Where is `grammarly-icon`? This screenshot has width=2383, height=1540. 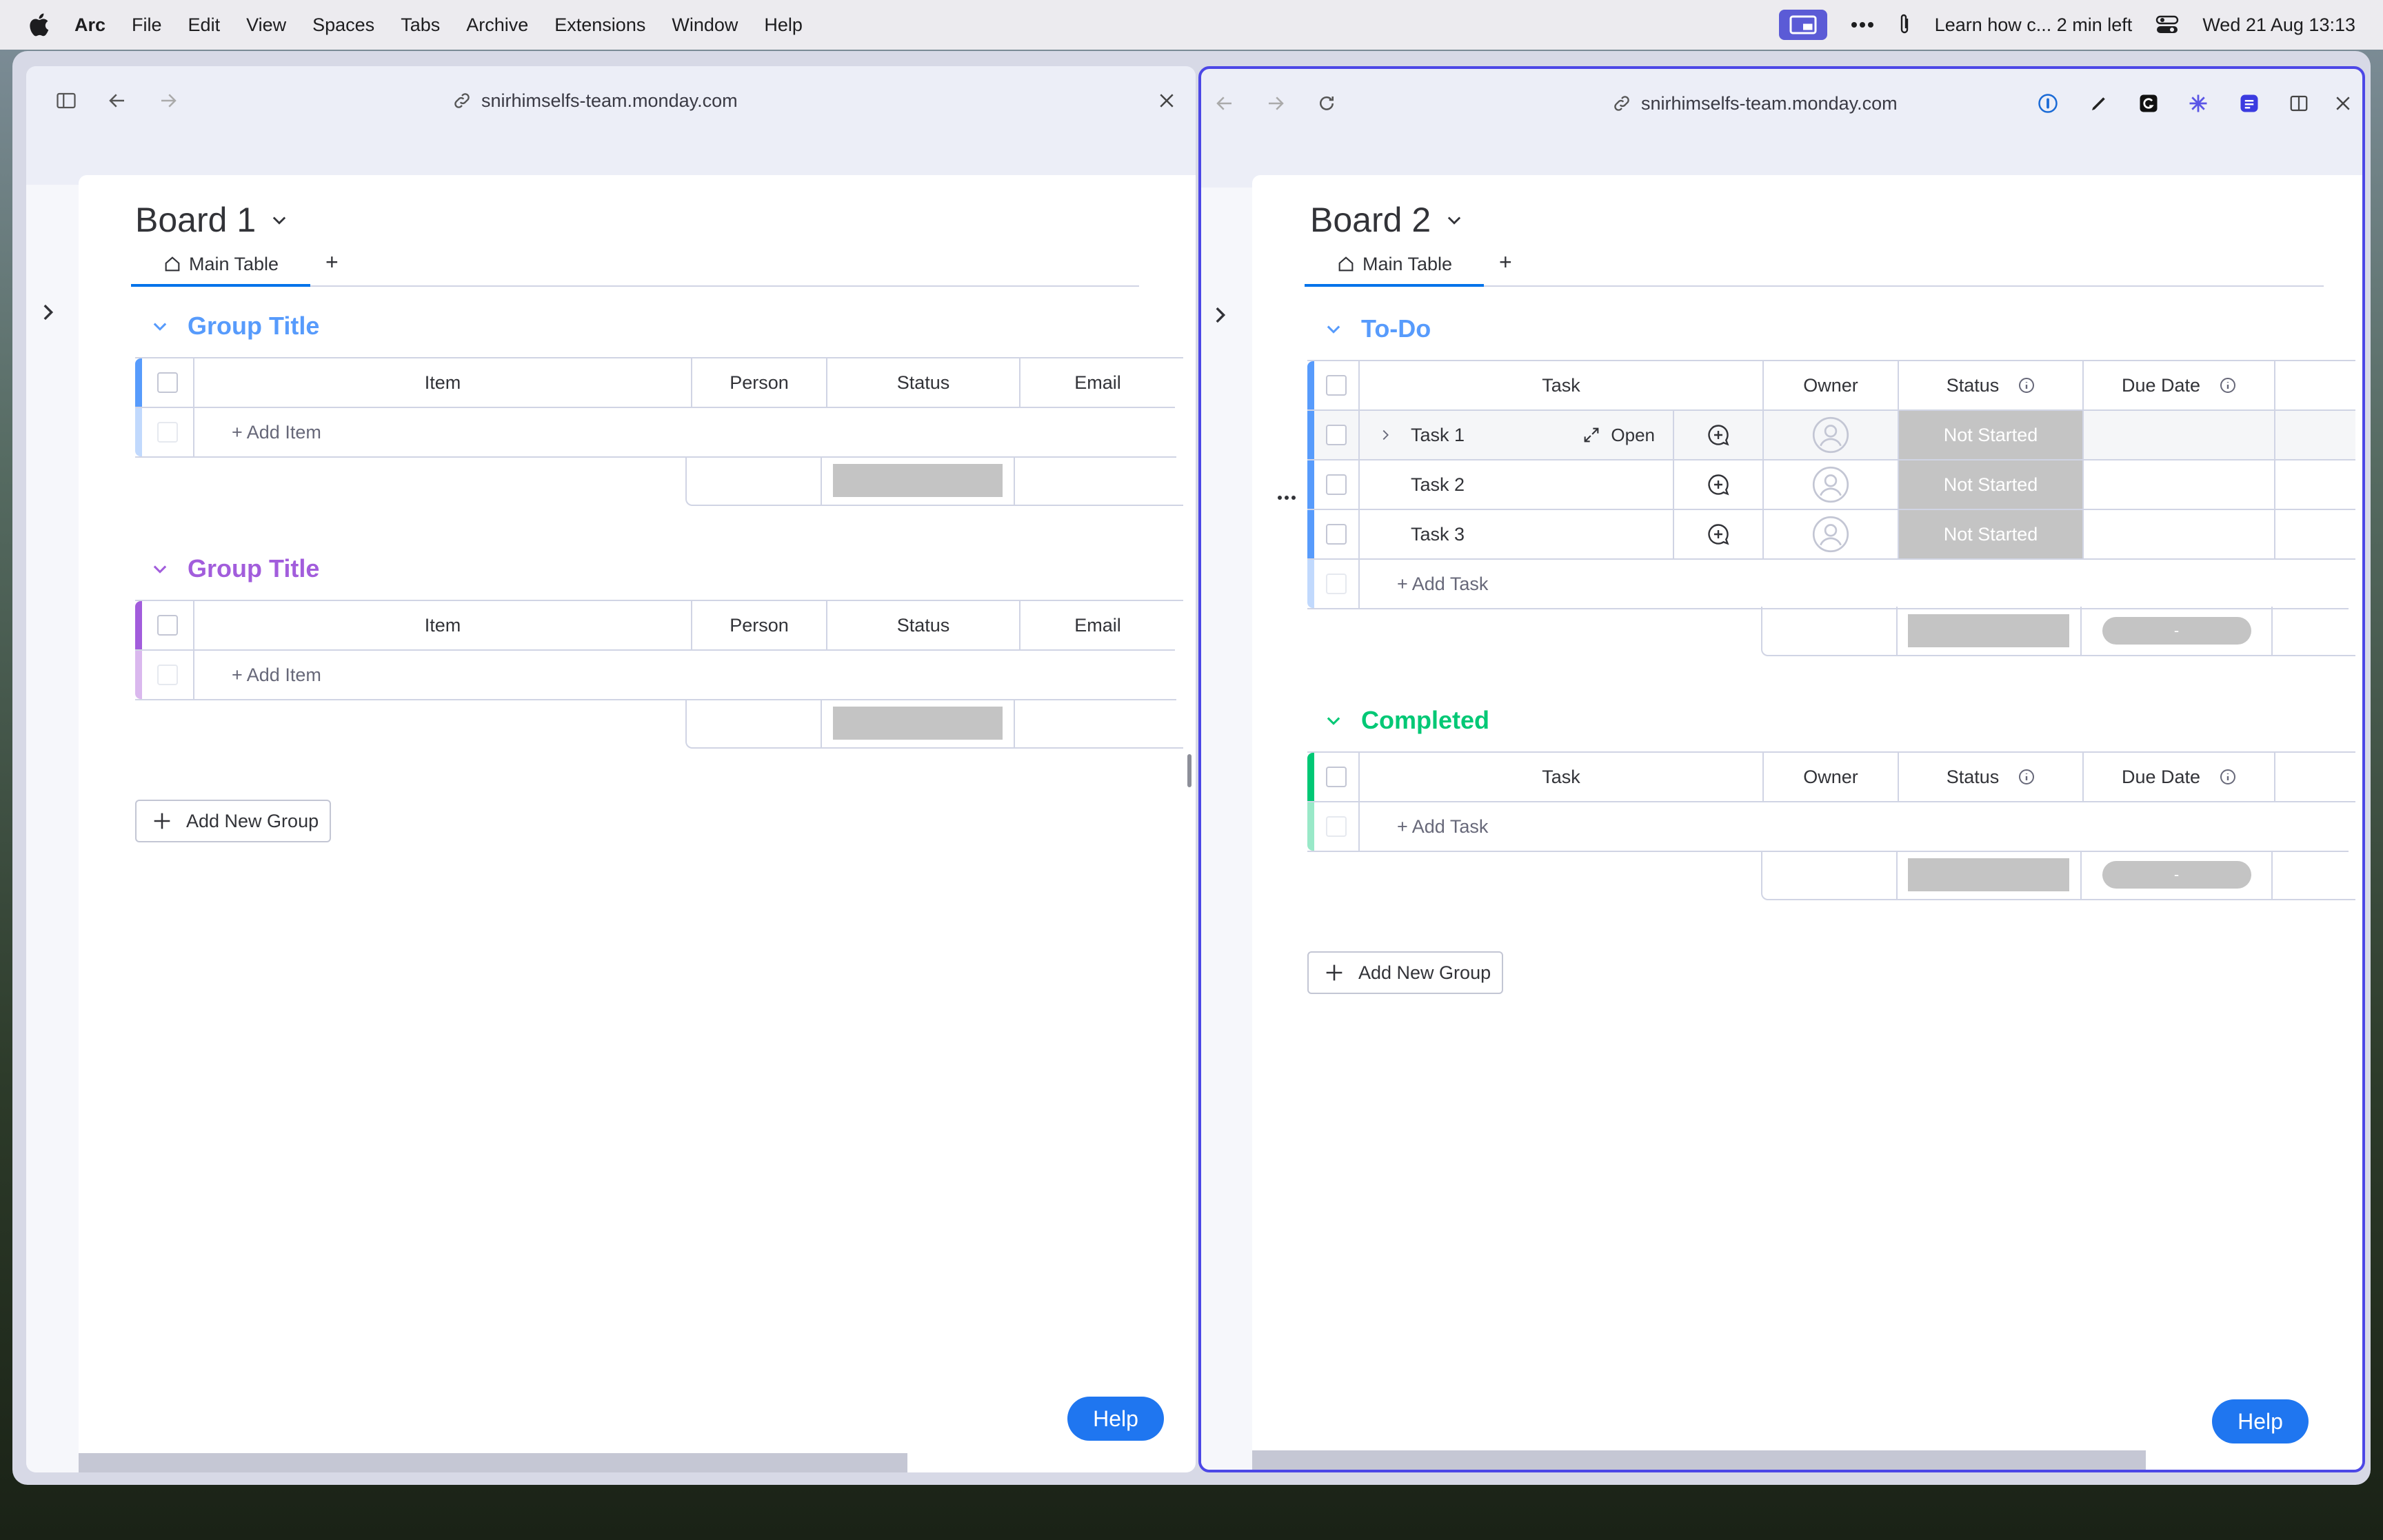
grammarly-icon is located at coordinates (2148, 104).